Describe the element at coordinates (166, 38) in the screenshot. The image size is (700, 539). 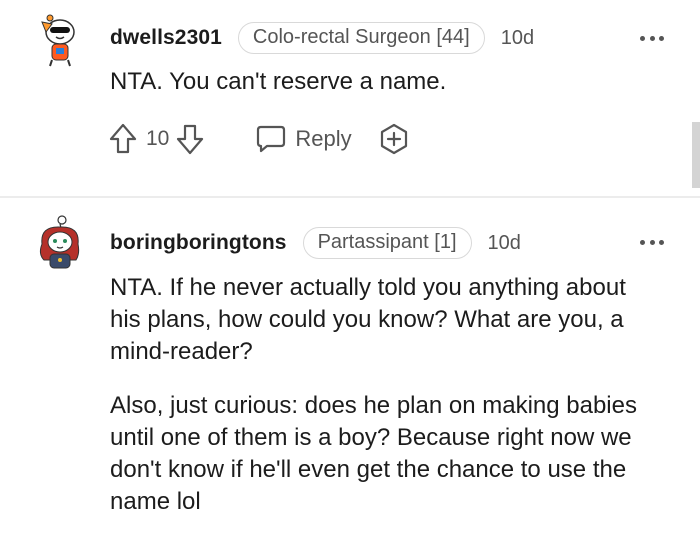
I see `username: dwells2301` at that location.